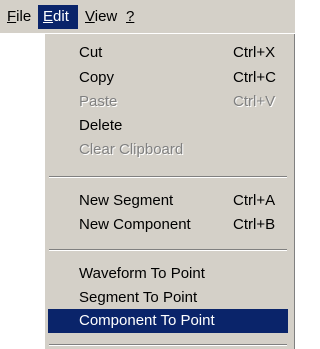 The height and width of the screenshot is (349, 320). What do you see at coordinates (168, 53) in the screenshot?
I see `menu-item-cut: Cut Ctrl+X` at bounding box center [168, 53].